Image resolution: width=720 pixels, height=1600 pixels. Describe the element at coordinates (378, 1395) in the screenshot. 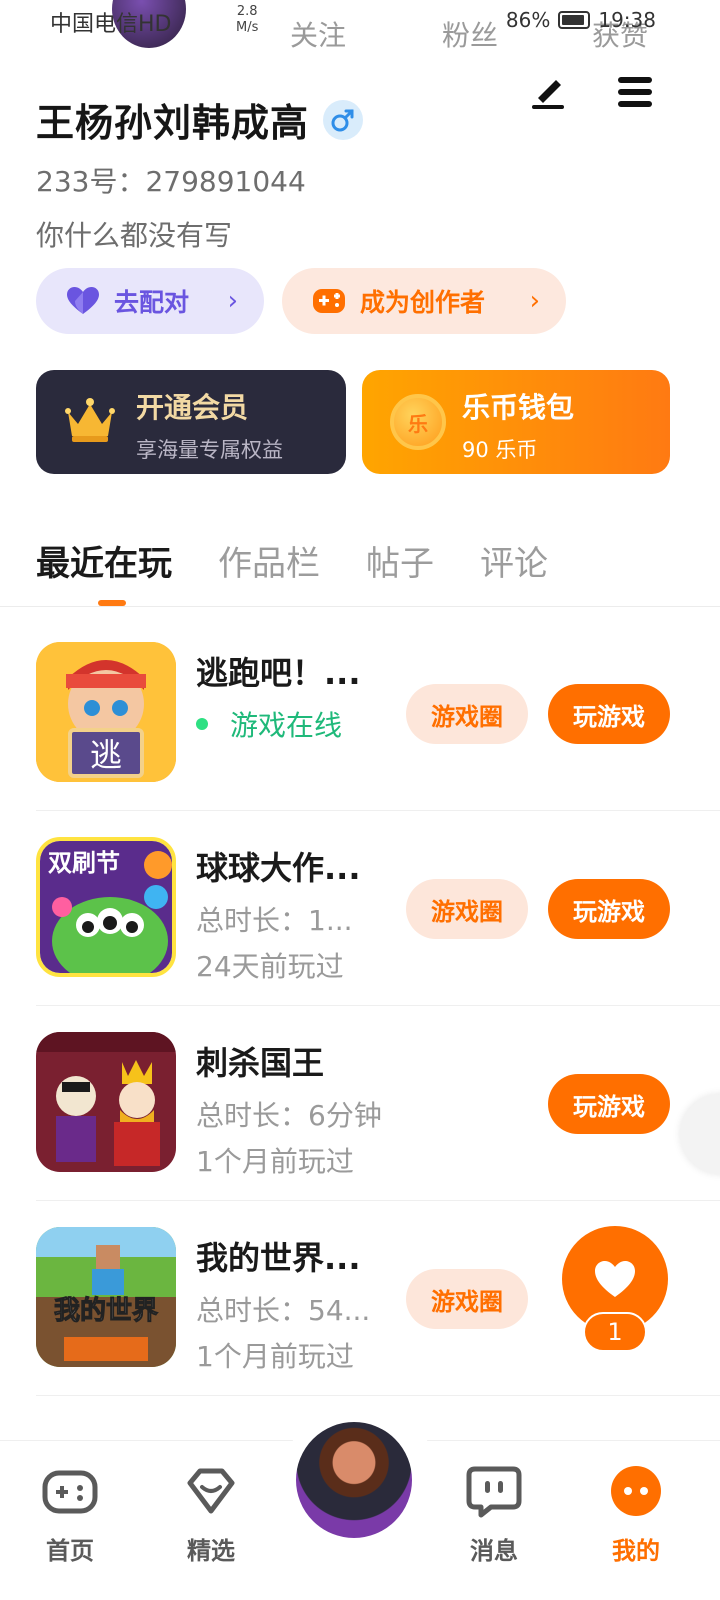

I see `divider` at that location.